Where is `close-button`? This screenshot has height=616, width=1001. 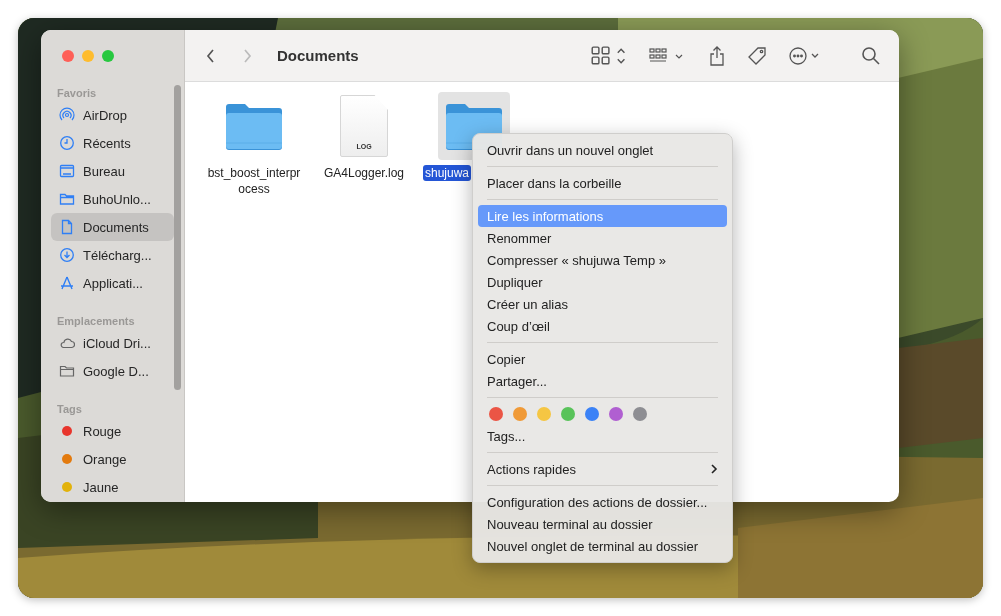
close-button is located at coordinates (68, 56).